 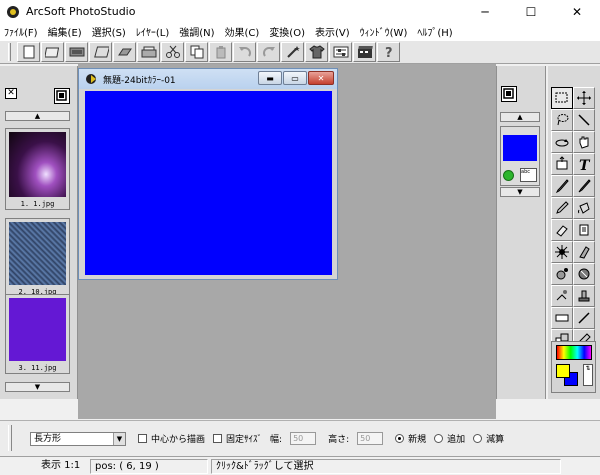 I want to click on burn-icon, so click(x=584, y=274).